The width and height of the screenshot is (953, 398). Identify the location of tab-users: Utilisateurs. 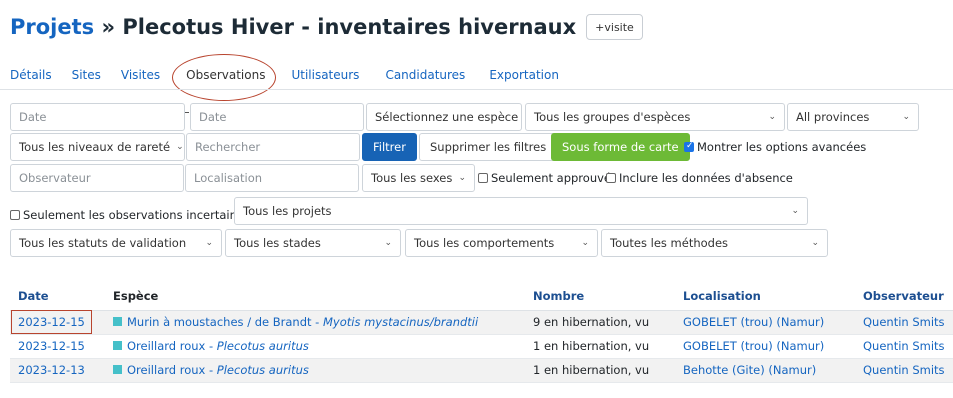
(325, 75).